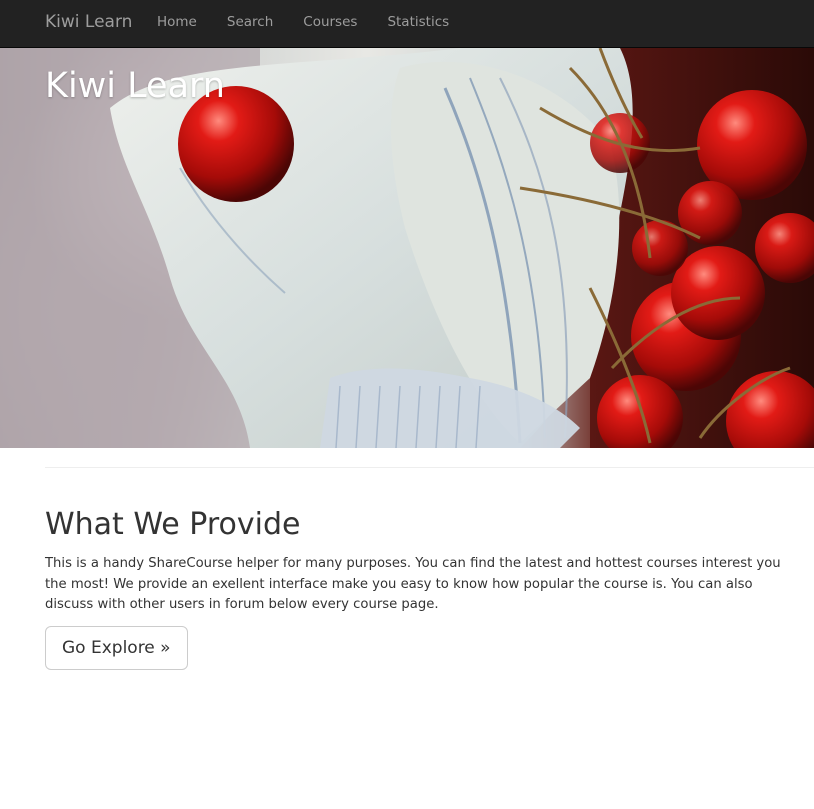 The image size is (814, 809). Describe the element at coordinates (116, 647) in the screenshot. I see `go-explore-button: Go Explore »` at that location.